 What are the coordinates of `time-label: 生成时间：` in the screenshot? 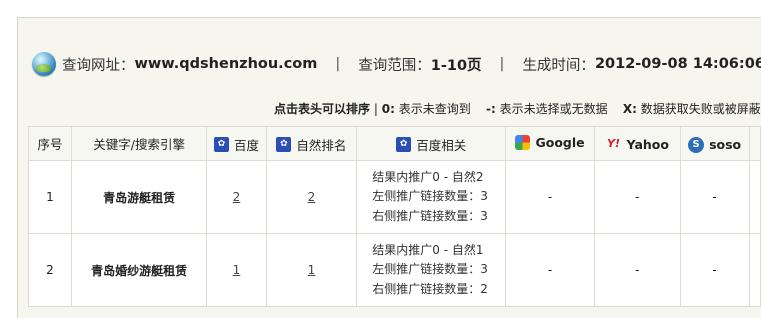 It's located at (558, 65).